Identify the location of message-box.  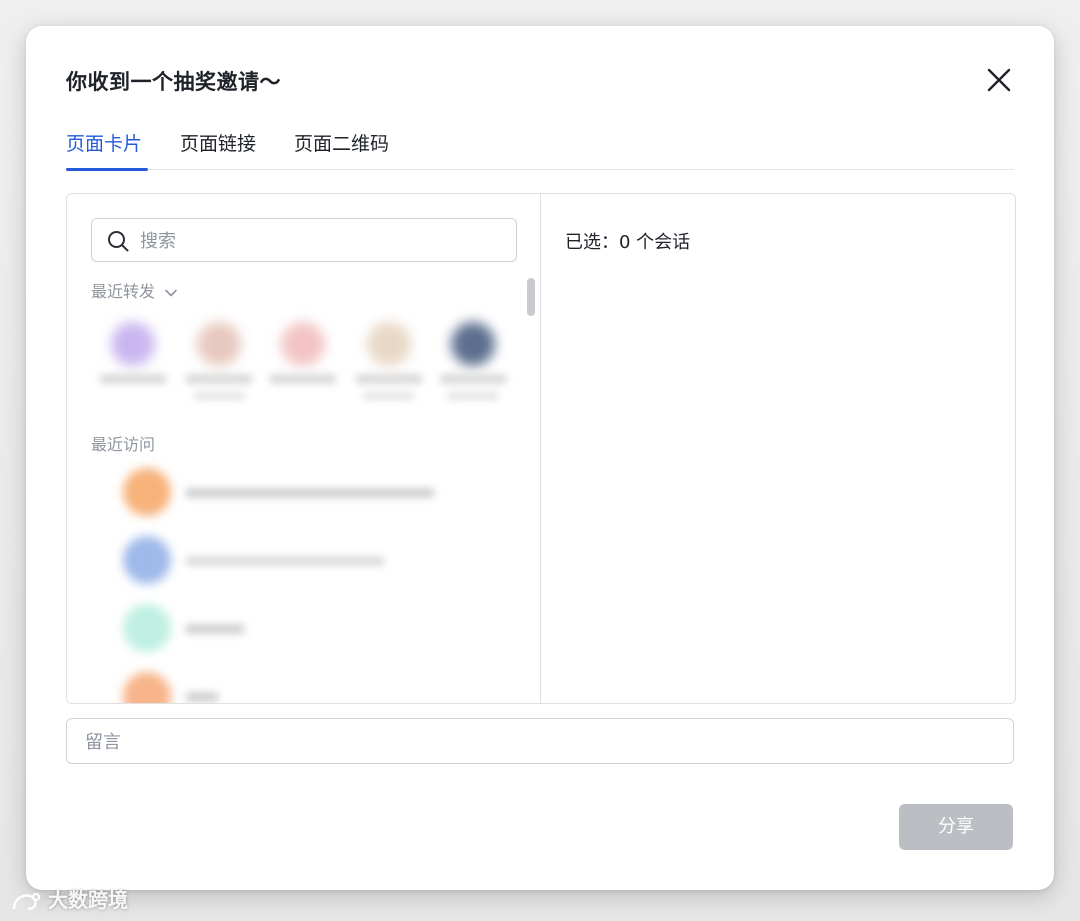
(540, 741).